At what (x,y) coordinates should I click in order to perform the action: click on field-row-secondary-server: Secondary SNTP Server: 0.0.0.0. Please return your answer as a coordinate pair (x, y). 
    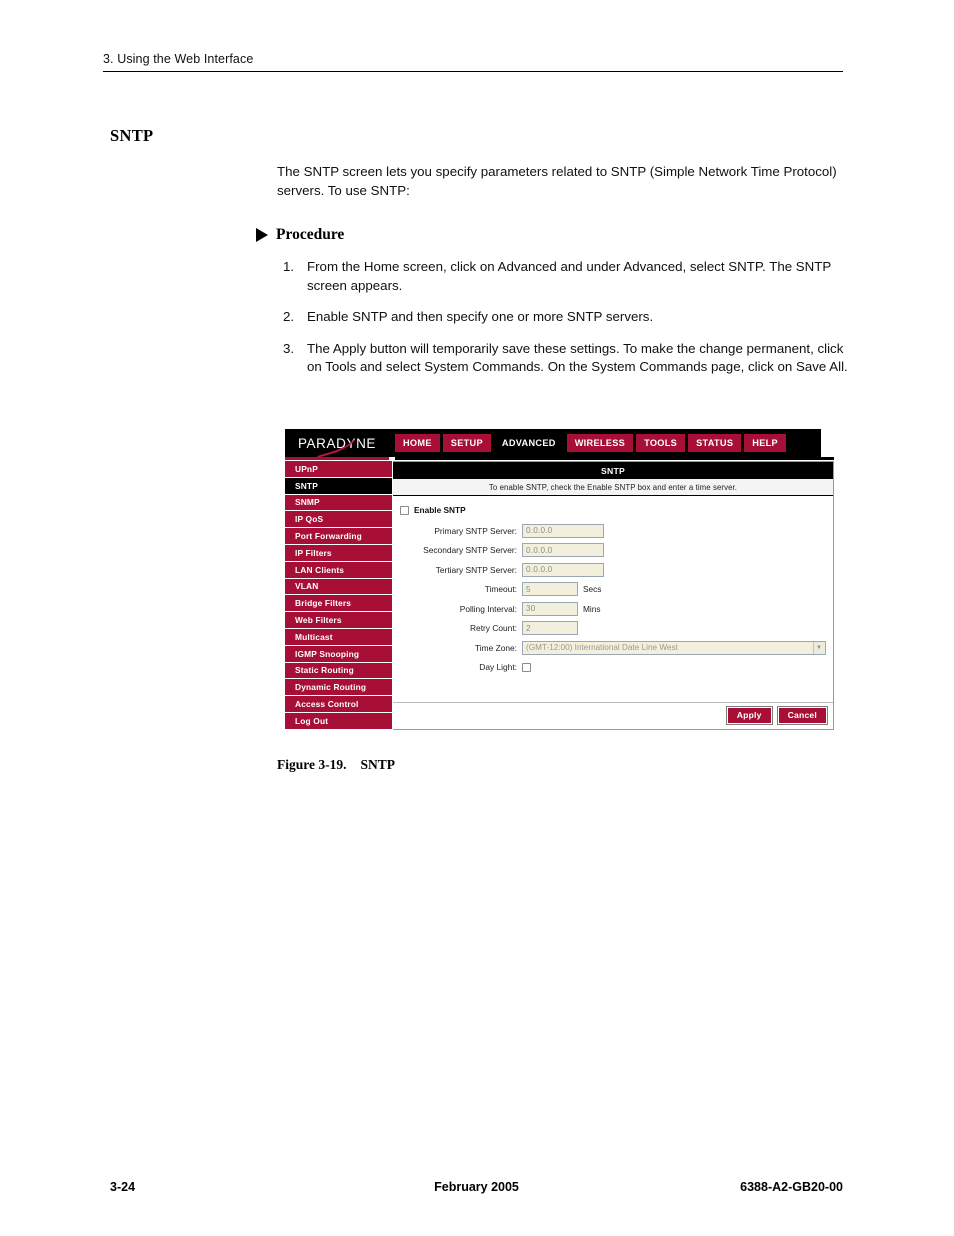
    Looking at the image, I should click on (616, 550).